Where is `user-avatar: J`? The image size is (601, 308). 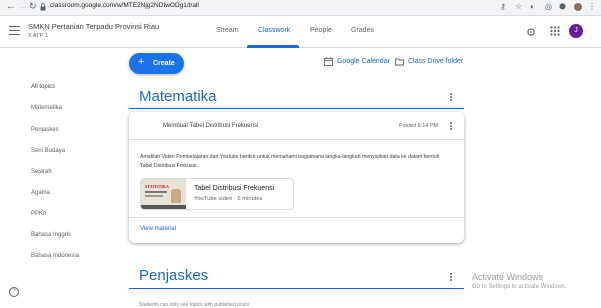
user-avatar: J is located at coordinates (576, 31).